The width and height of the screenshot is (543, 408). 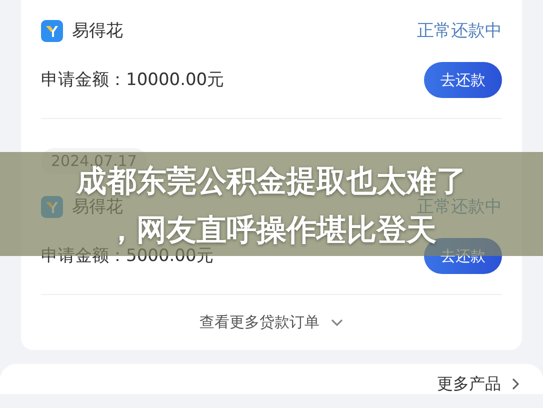 What do you see at coordinates (459, 31) in the screenshot?
I see `order-status: 正常还款中` at bounding box center [459, 31].